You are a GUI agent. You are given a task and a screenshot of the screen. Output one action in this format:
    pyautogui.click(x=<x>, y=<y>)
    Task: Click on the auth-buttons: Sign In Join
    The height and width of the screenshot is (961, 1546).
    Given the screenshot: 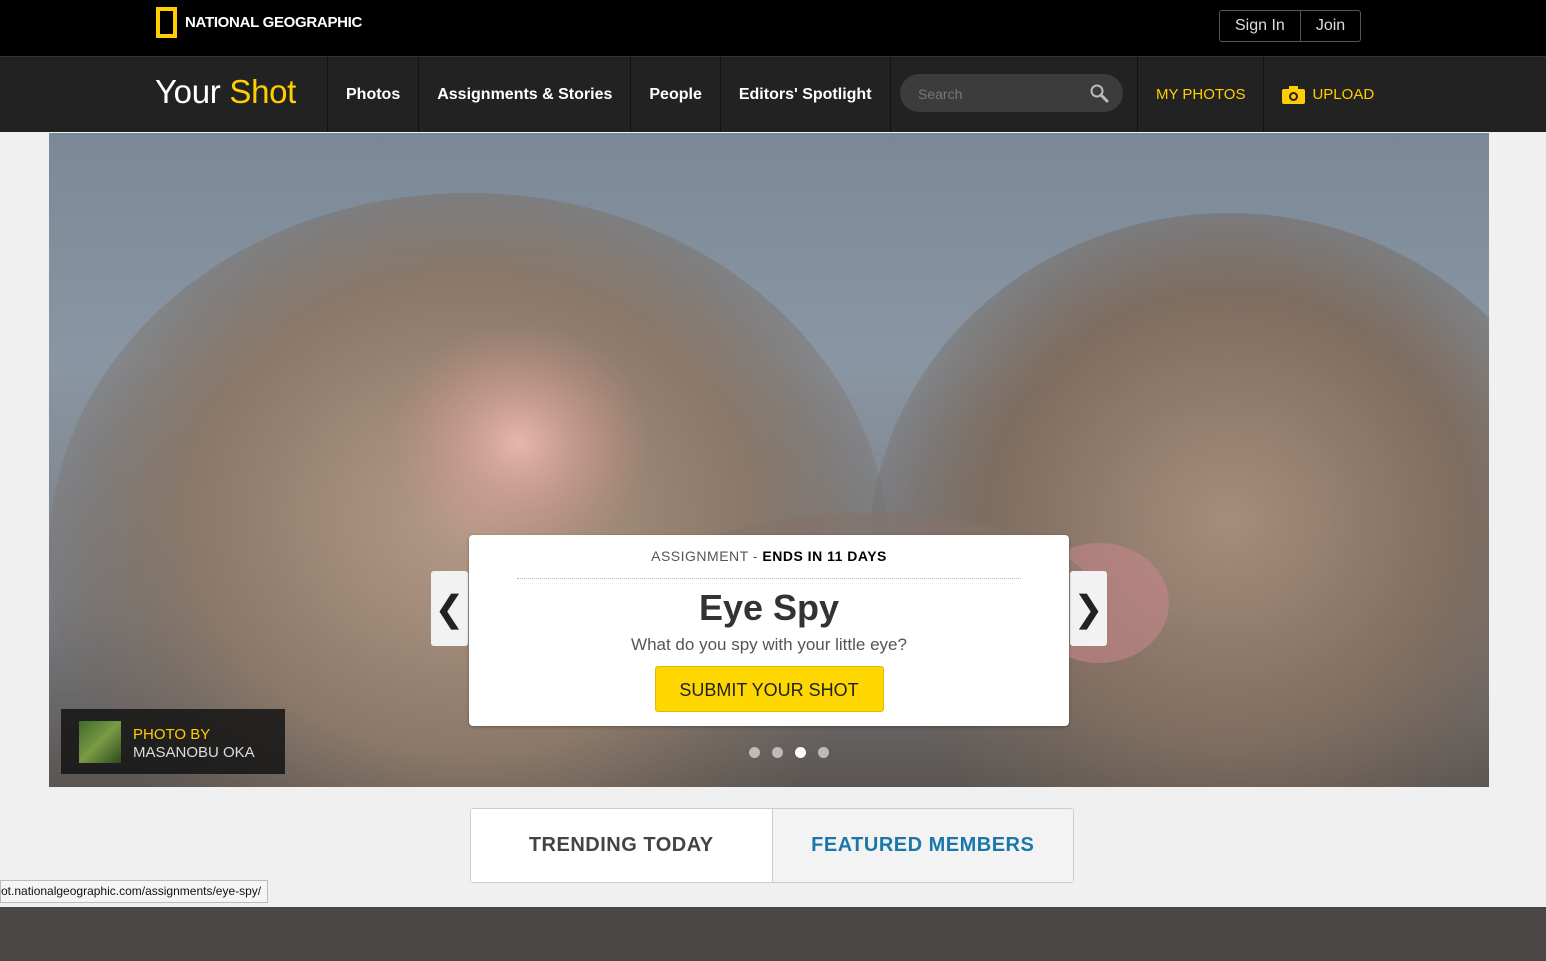 What is the action you would take?
    pyautogui.click(x=1290, y=26)
    